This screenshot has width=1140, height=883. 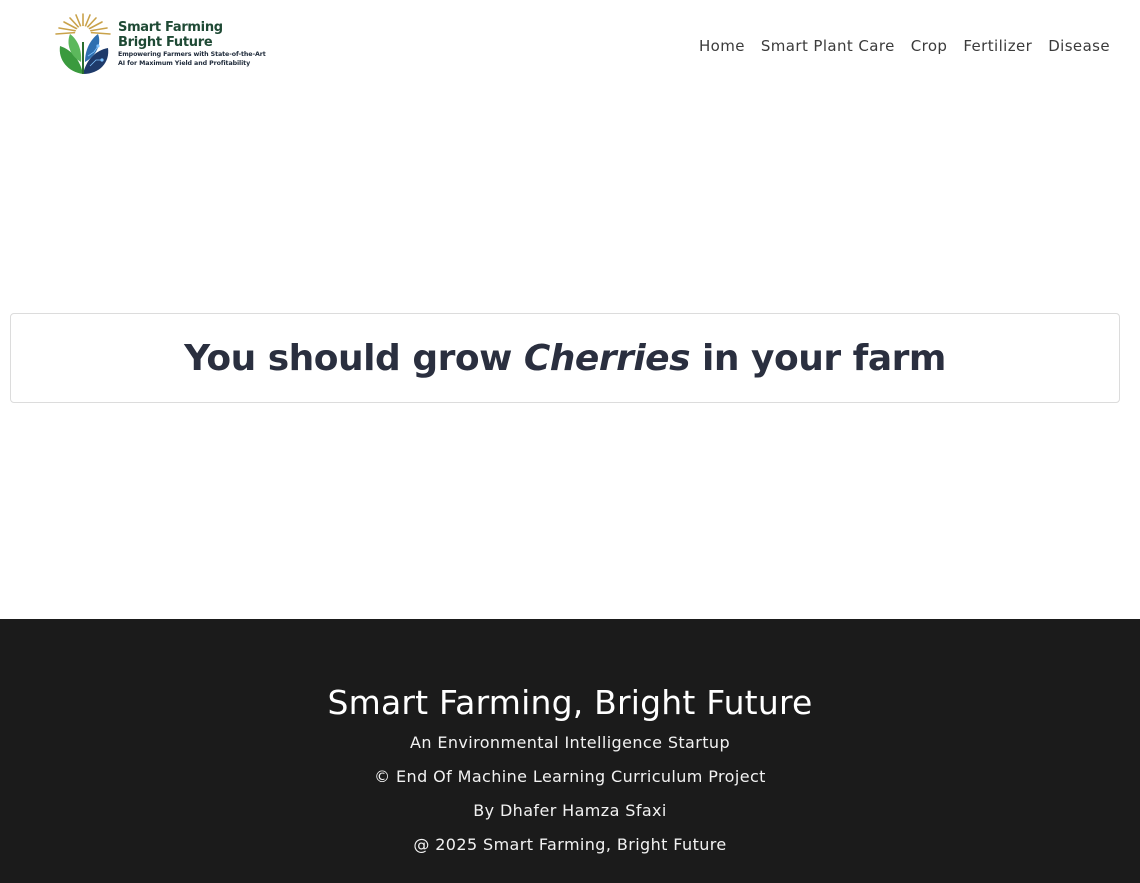 What do you see at coordinates (570, 810) in the screenshot?
I see `footer-author: By Dhafer Hamza Sfaxi` at bounding box center [570, 810].